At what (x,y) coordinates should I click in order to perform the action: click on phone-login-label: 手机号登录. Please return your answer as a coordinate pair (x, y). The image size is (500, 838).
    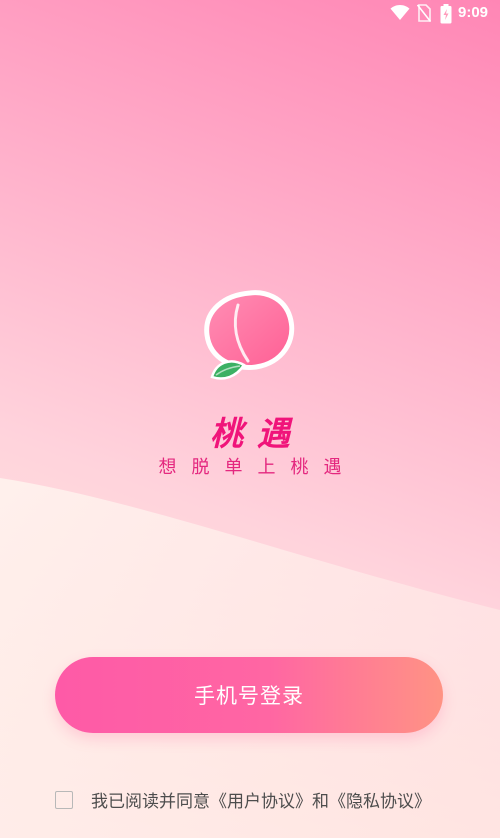
    Looking at the image, I should click on (249, 696).